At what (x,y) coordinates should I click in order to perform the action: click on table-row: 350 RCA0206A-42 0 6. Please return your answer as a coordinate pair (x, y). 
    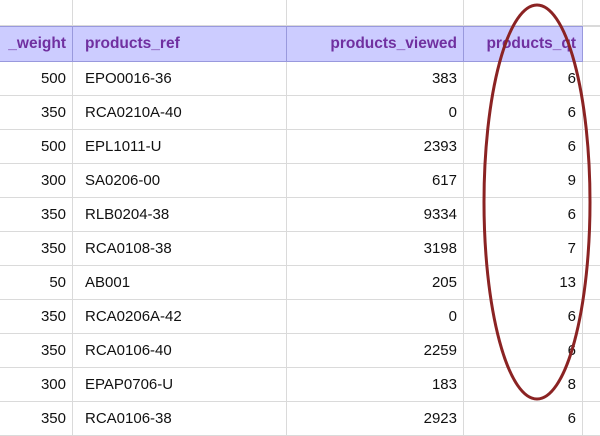
    Looking at the image, I should click on (300, 317).